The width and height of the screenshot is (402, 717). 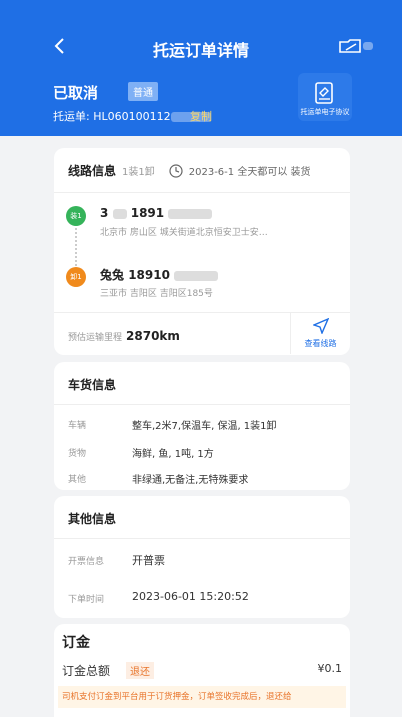 I want to click on load-contact: 3 1891, so click(x=156, y=213).